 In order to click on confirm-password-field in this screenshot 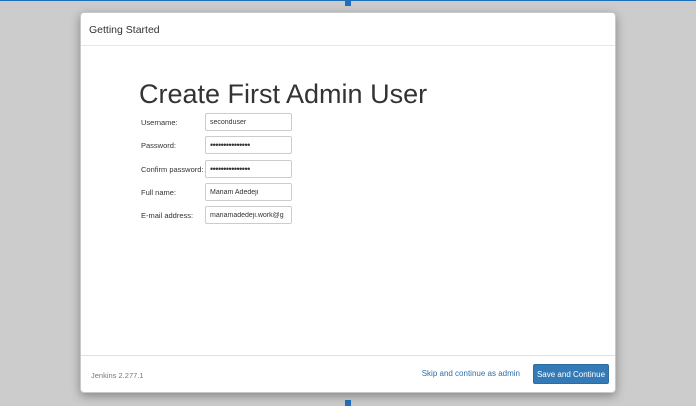, I will do `click(248, 169)`.